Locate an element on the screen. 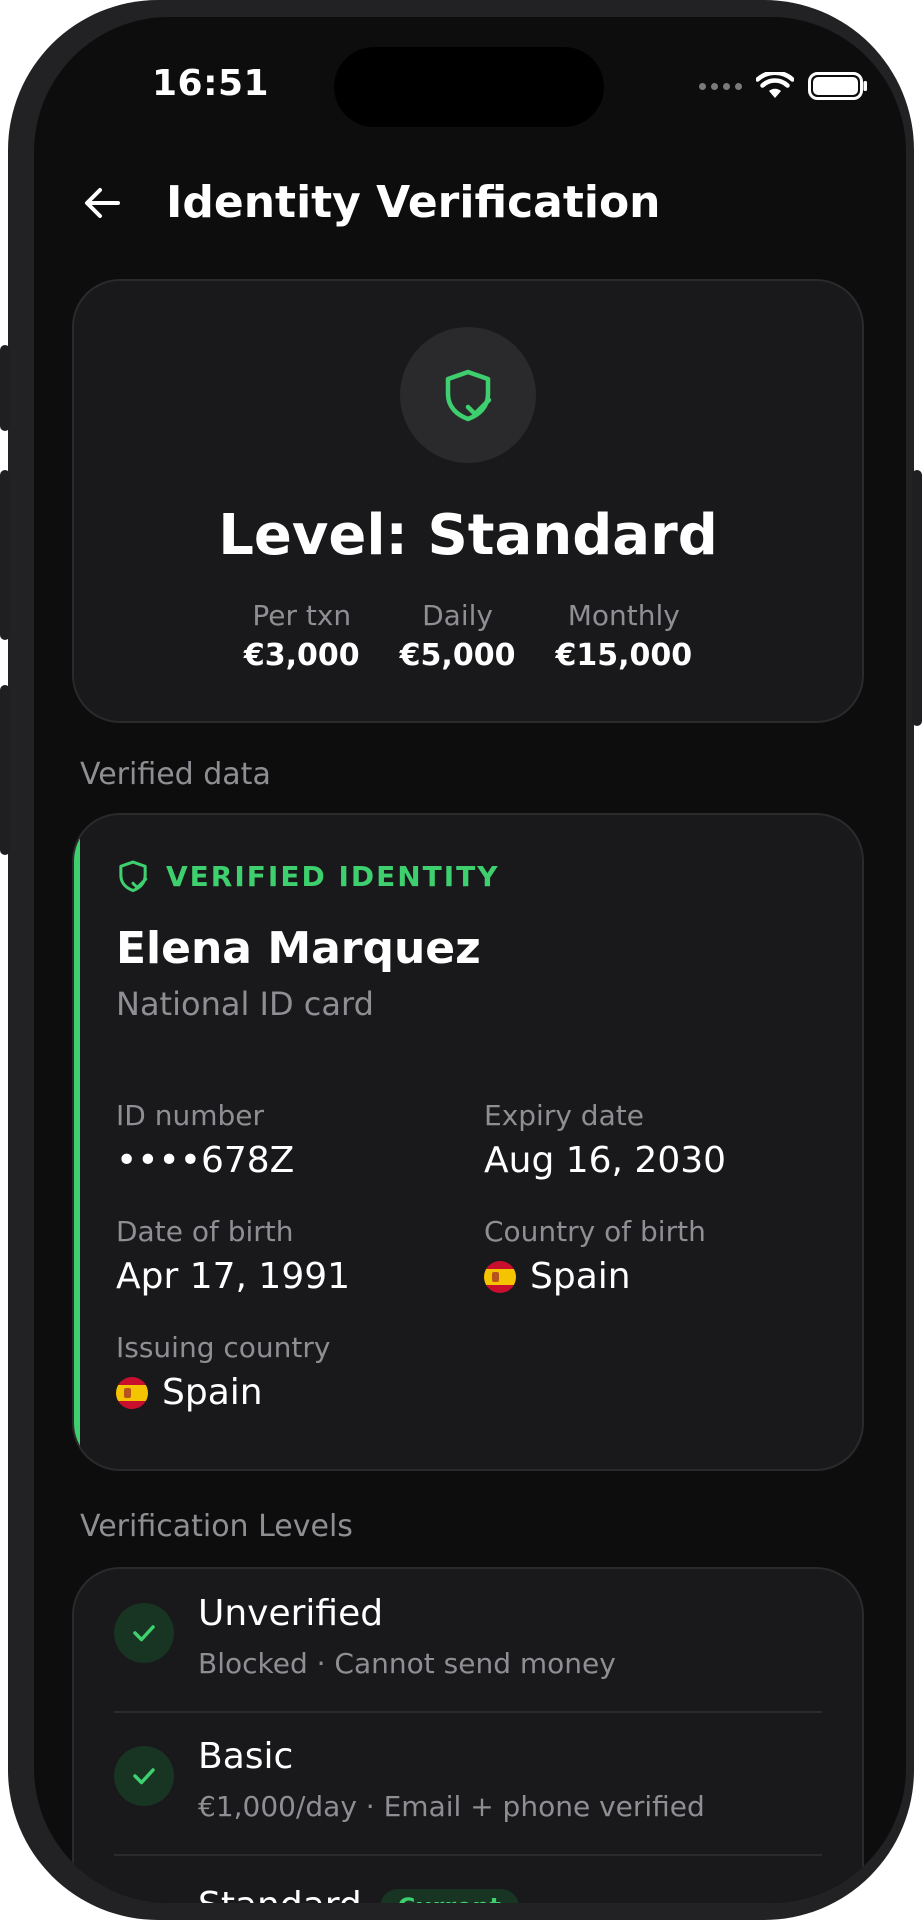  shield-badge is located at coordinates (468, 395).